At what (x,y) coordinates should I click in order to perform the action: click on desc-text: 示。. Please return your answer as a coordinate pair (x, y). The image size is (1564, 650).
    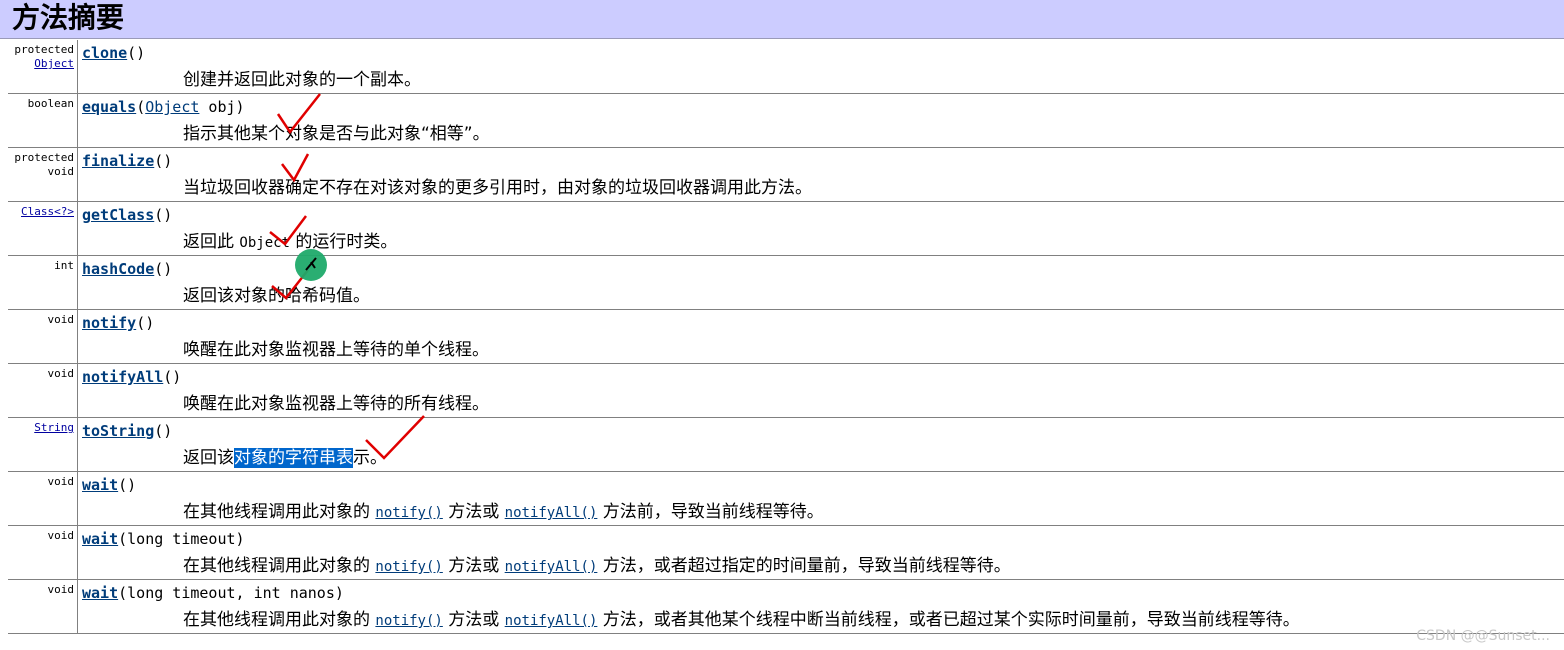
    Looking at the image, I should click on (370, 458).